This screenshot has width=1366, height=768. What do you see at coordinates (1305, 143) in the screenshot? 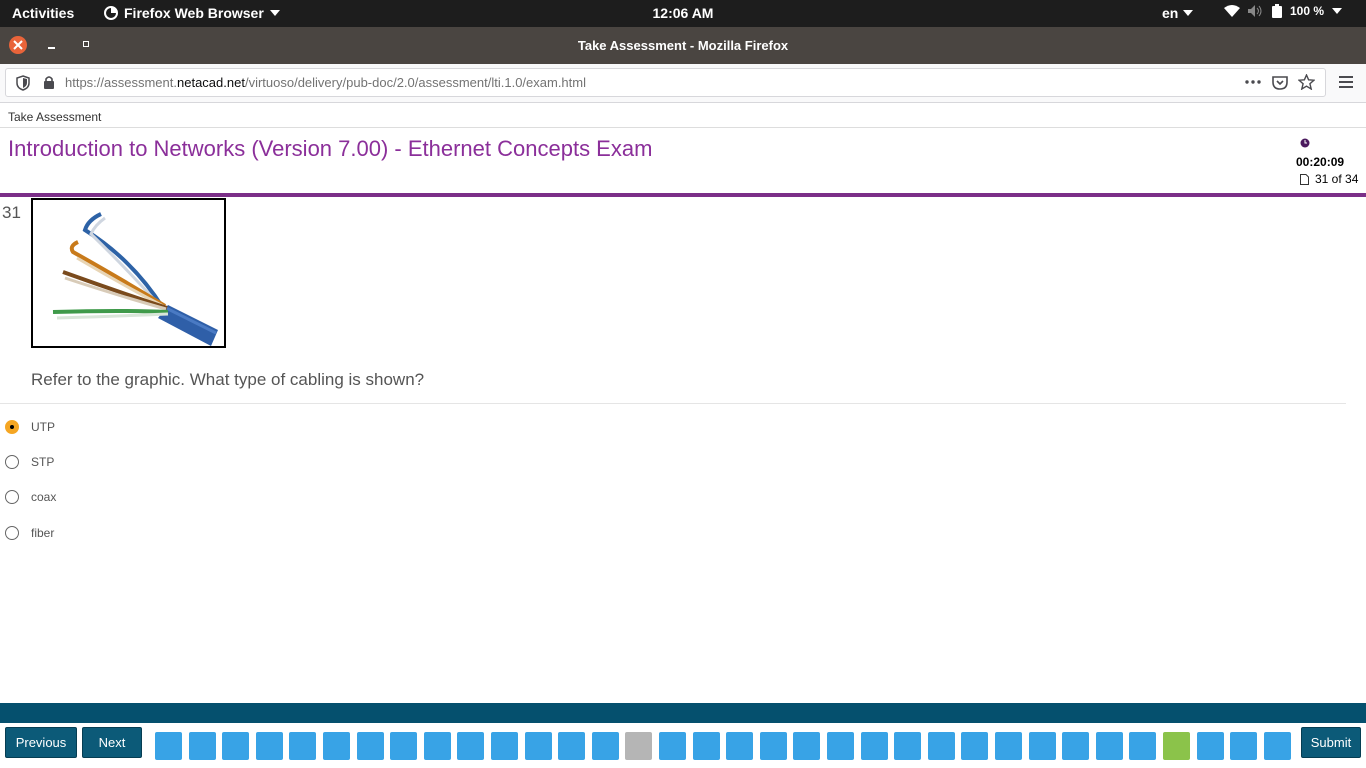
I see `clock-icon` at bounding box center [1305, 143].